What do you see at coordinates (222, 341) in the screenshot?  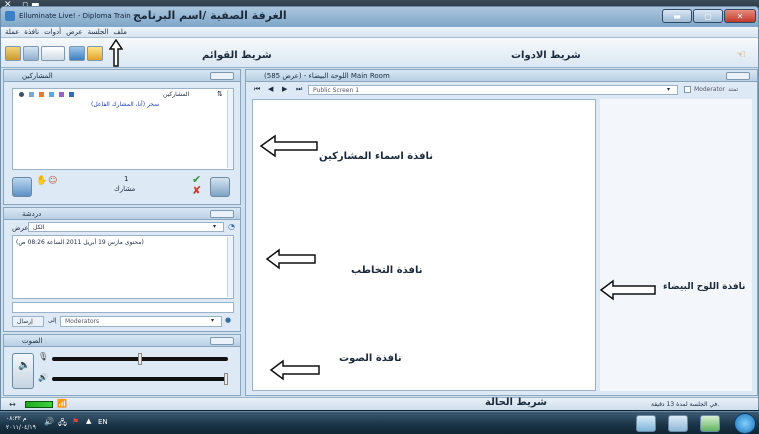 I see `audio-window-buttons` at bounding box center [222, 341].